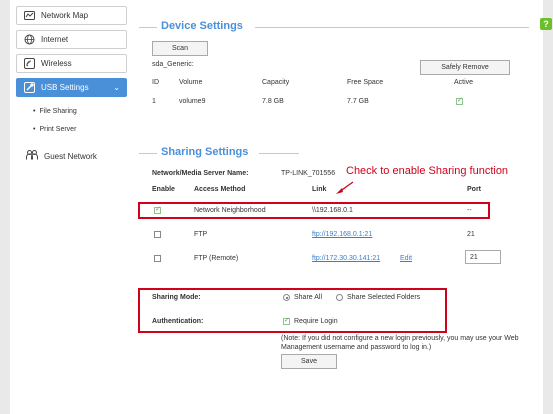 The image size is (553, 414). Describe the element at coordinates (459, 100) in the screenshot. I see `active-checkbox` at that location.